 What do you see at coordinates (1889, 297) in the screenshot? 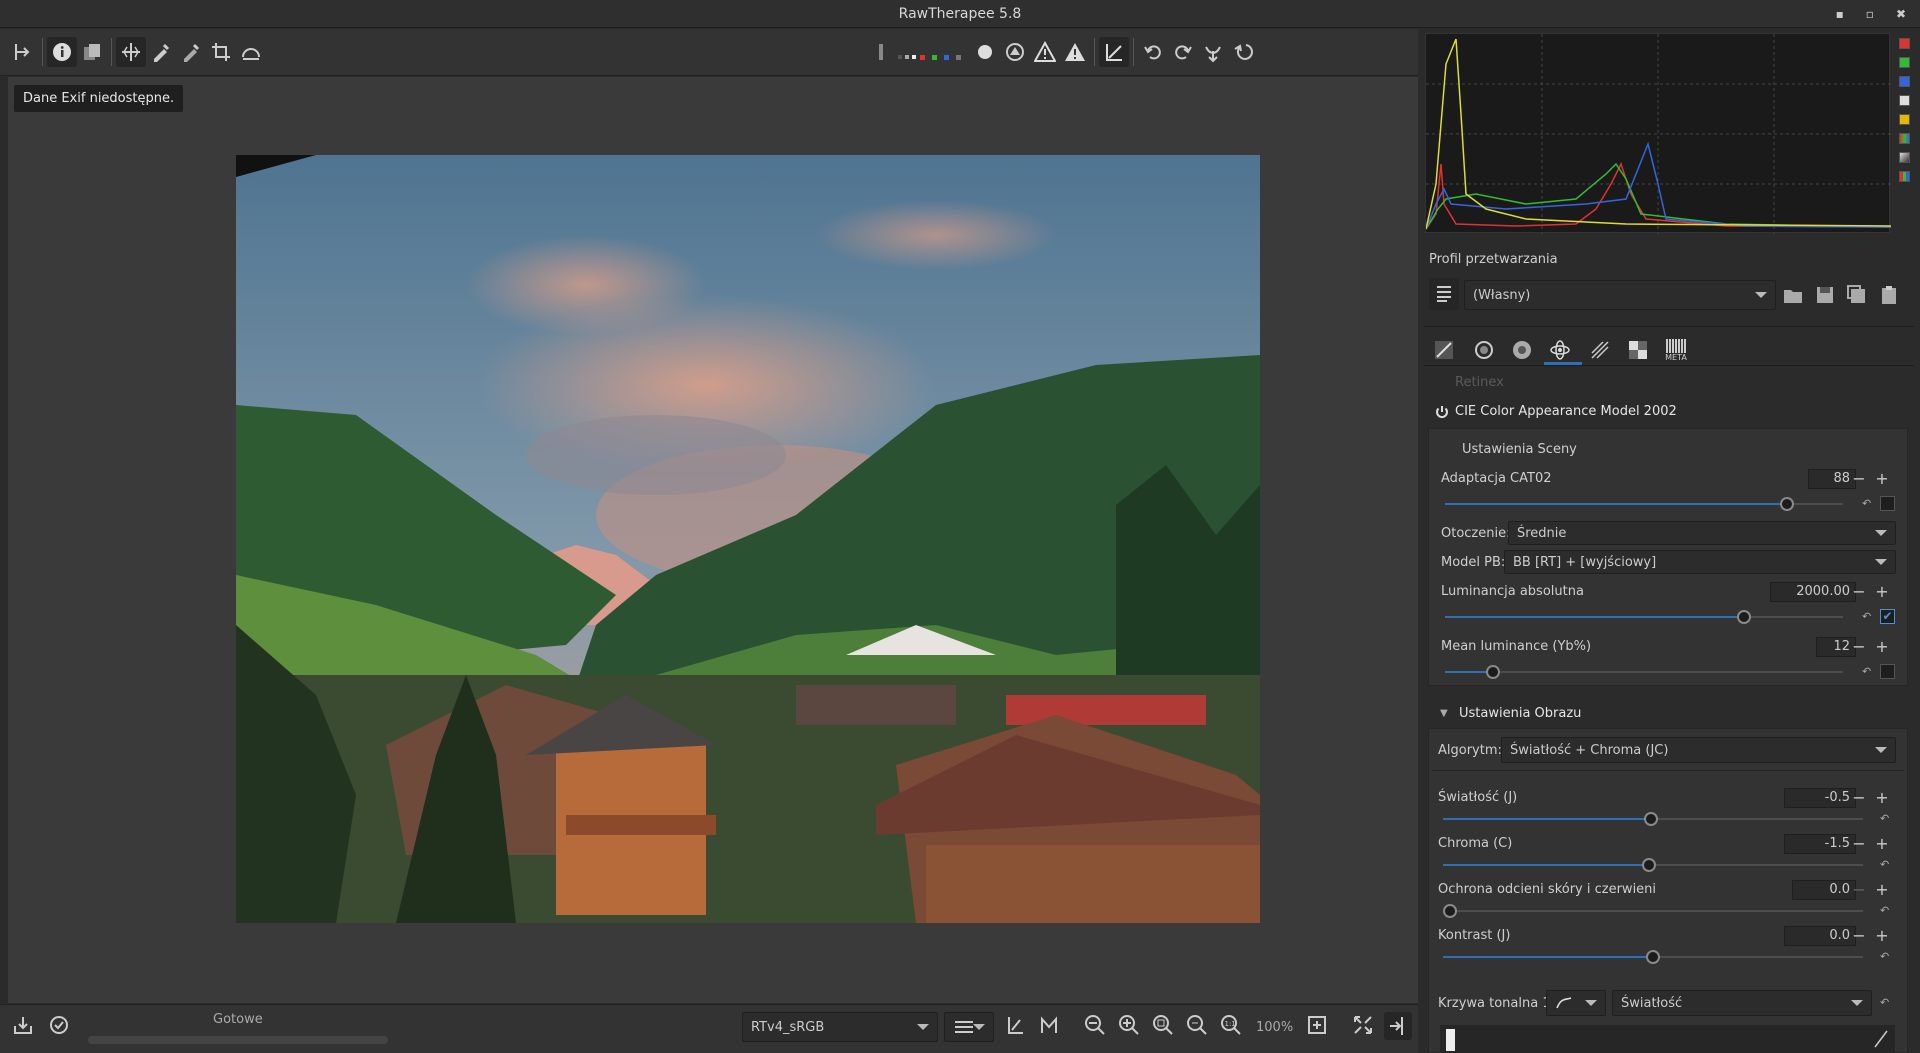
I see `paste-profile-icon` at bounding box center [1889, 297].